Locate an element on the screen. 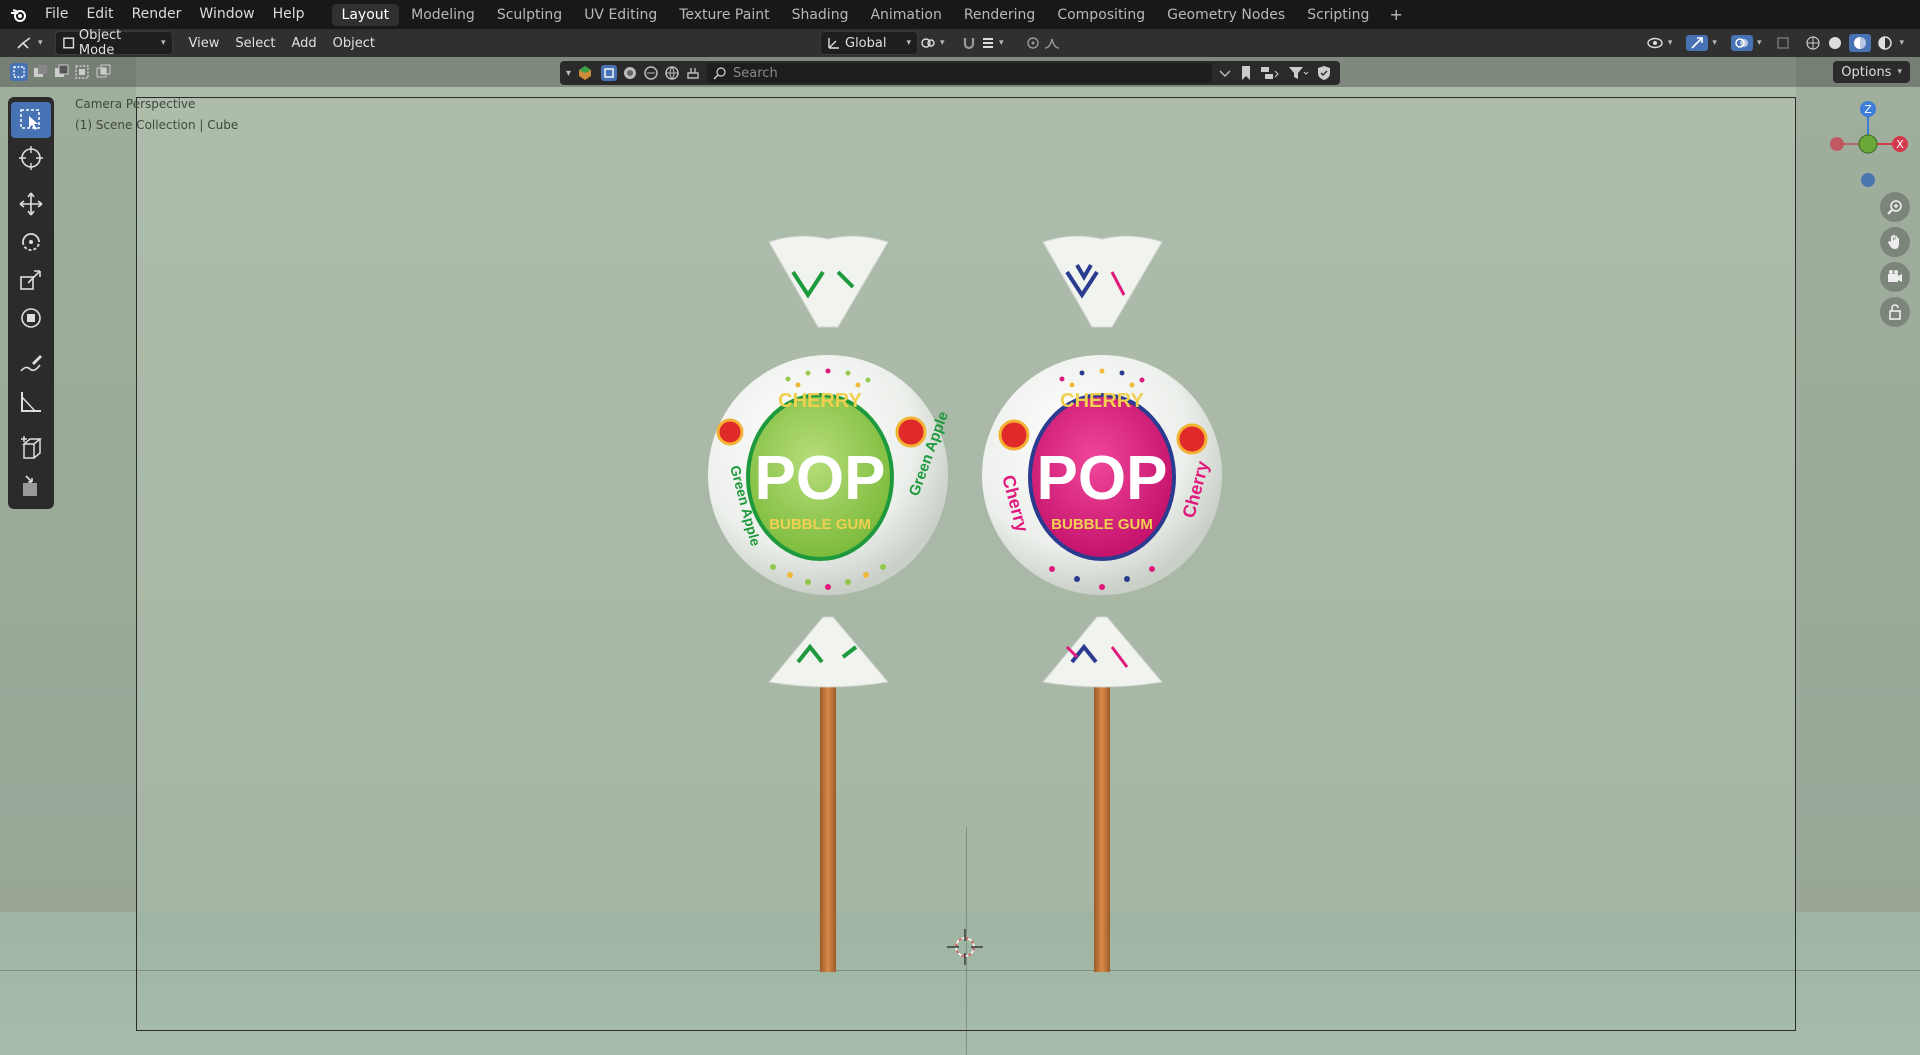 The height and width of the screenshot is (1055, 1920). bookmark-icon is located at coordinates (1246, 73).